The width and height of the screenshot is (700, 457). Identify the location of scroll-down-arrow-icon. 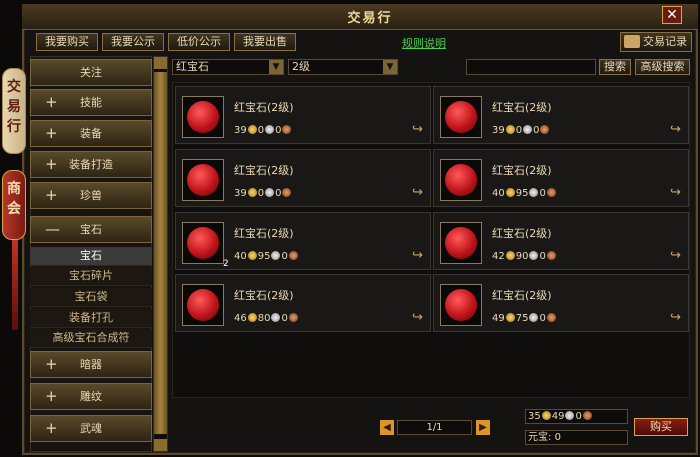
(160, 445).